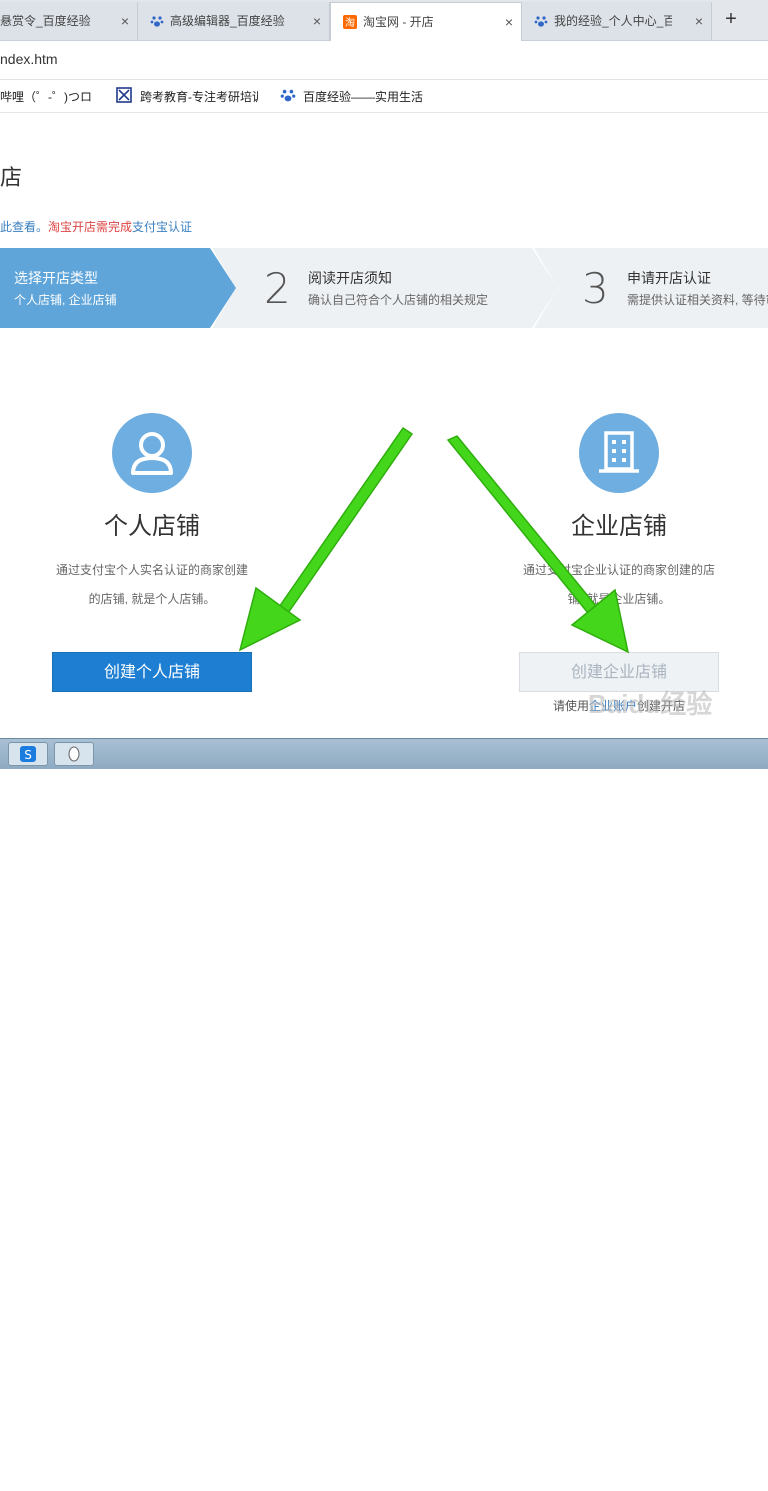 The height and width of the screenshot is (1491, 768). Describe the element at coordinates (650, 704) in the screenshot. I see `baidu-jingyan-watermark-logo: Baidu经验` at that location.